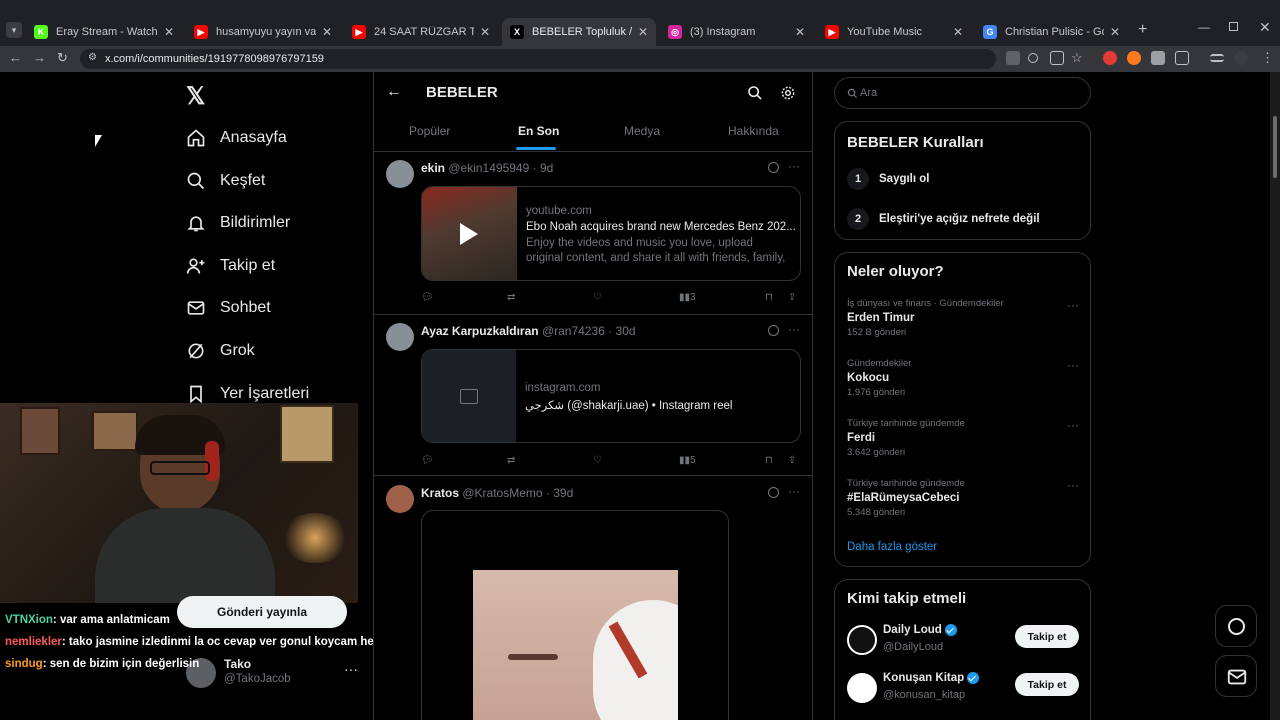 This screenshot has height=720, width=1280. Describe the element at coordinates (1267, 58) in the screenshot. I see `chrome-menu-icon: ⋮` at that location.